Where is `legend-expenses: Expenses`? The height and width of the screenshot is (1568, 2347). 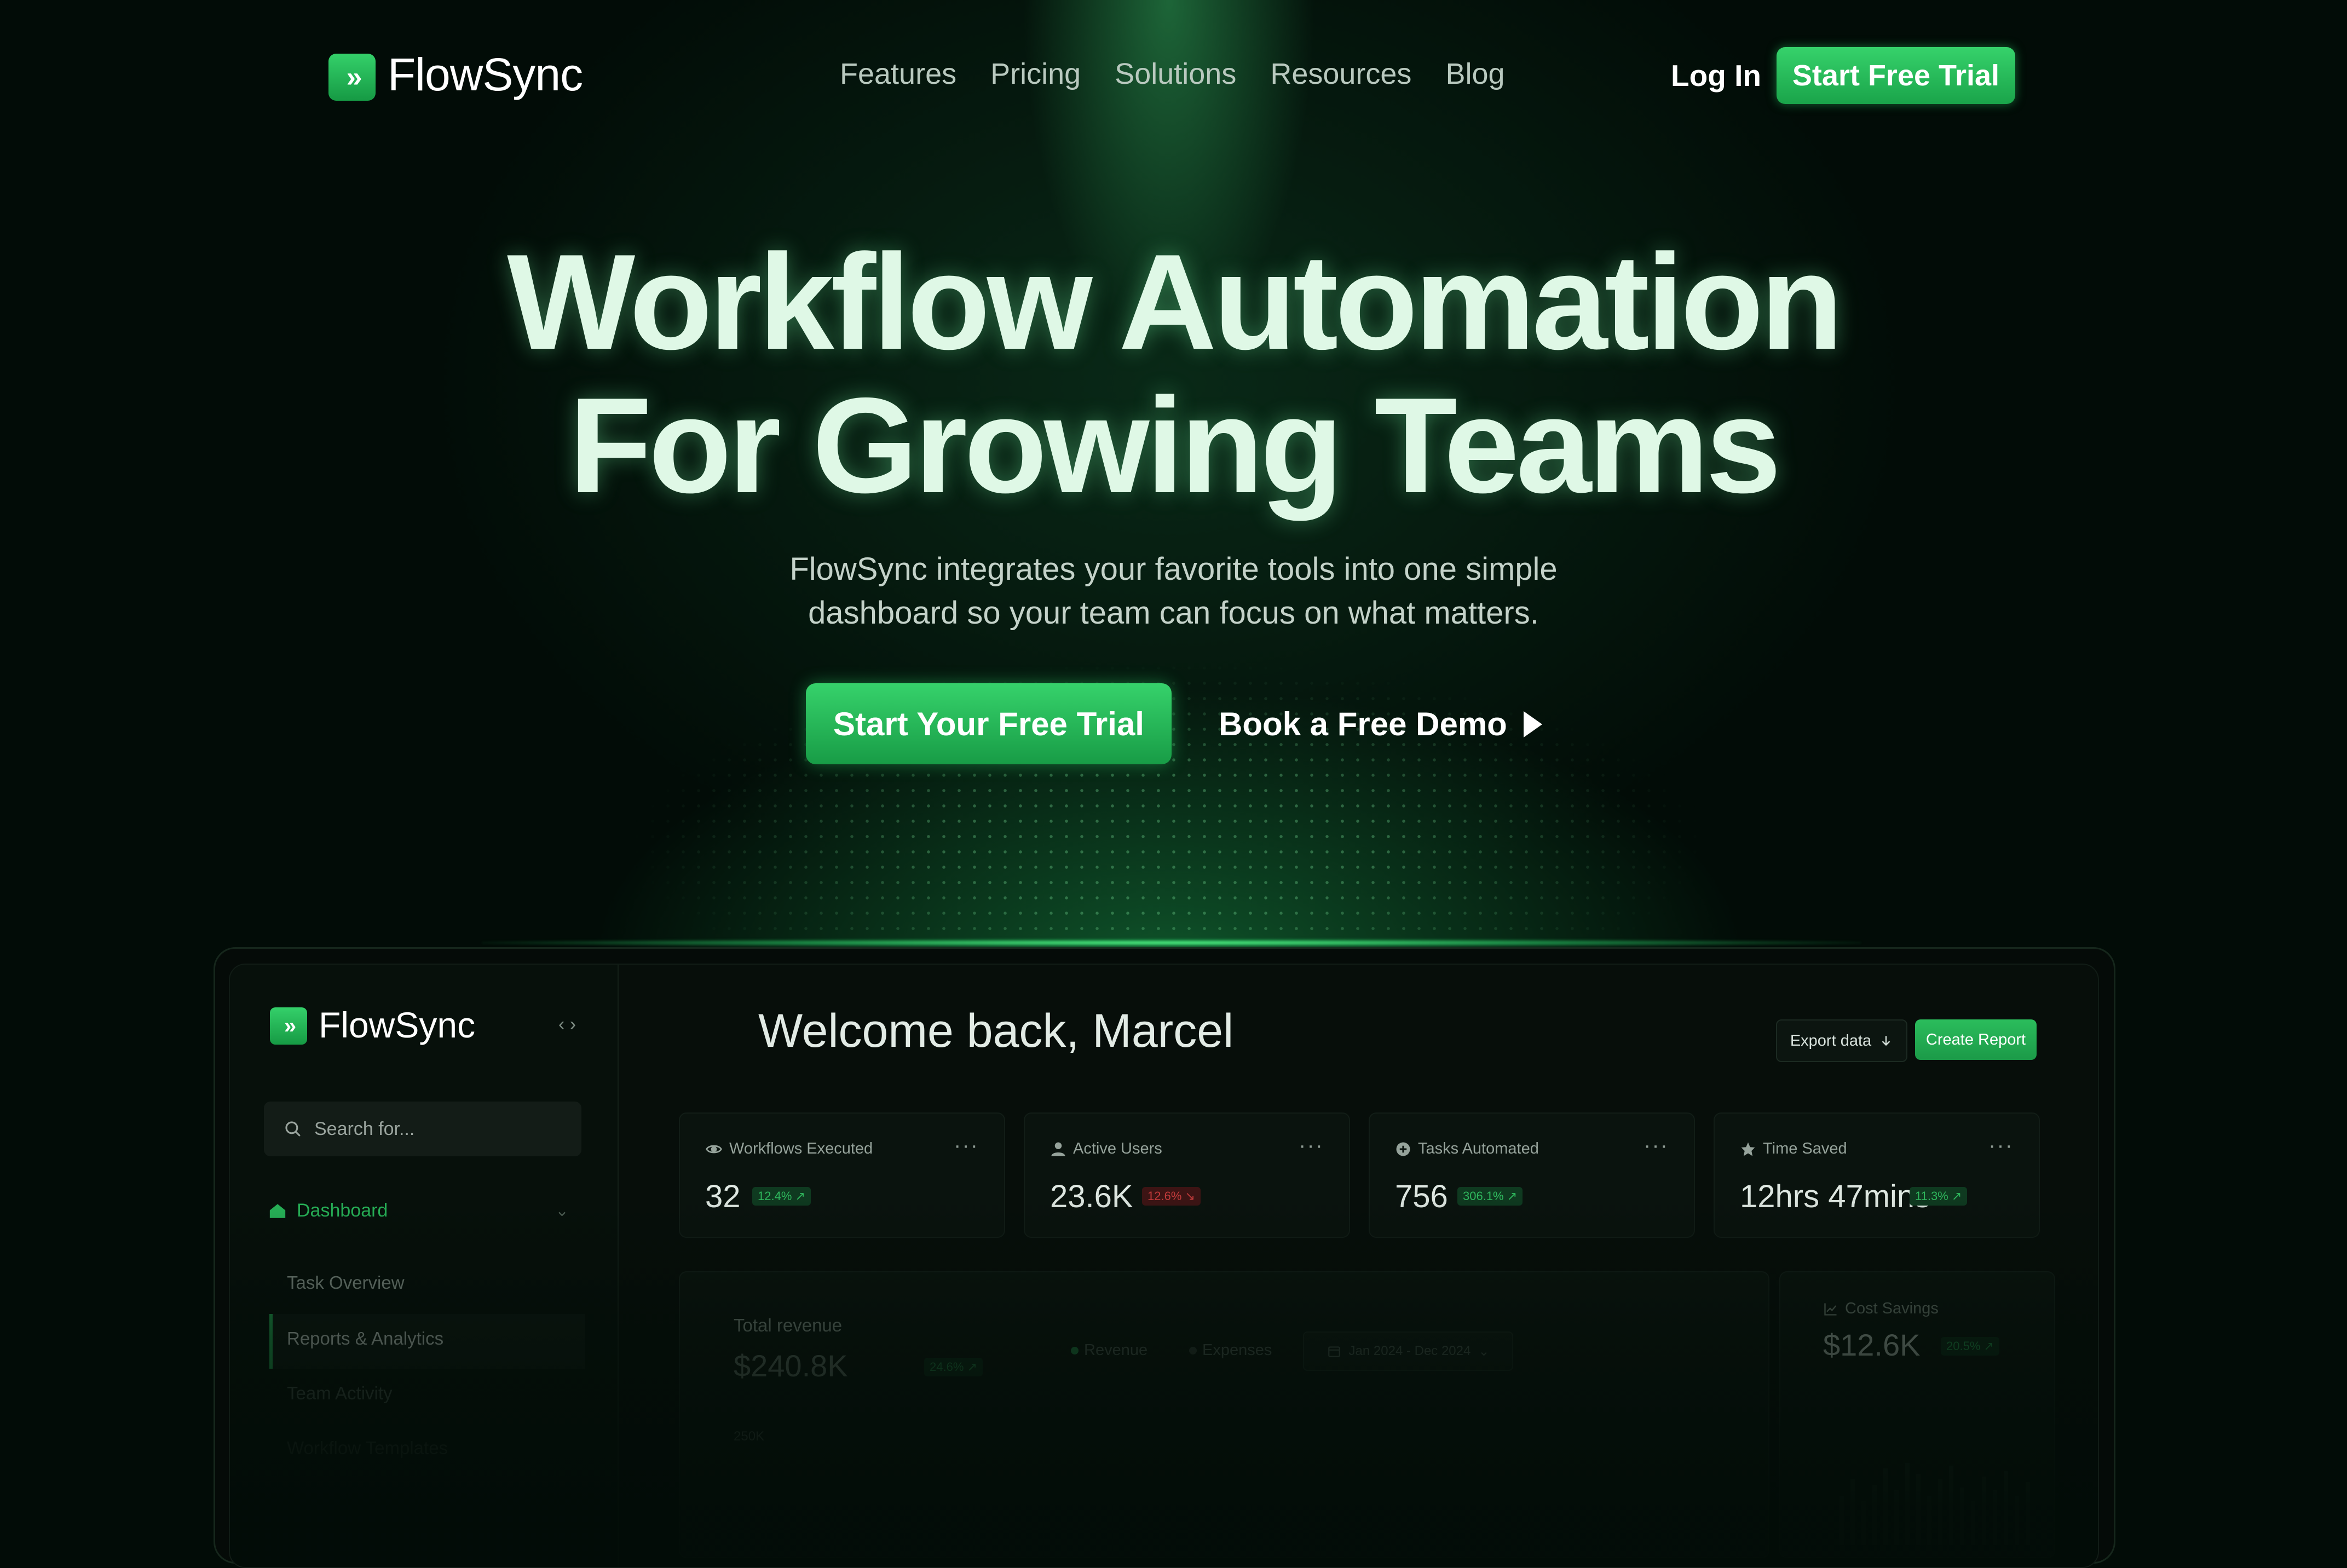 legend-expenses: Expenses is located at coordinates (1230, 1350).